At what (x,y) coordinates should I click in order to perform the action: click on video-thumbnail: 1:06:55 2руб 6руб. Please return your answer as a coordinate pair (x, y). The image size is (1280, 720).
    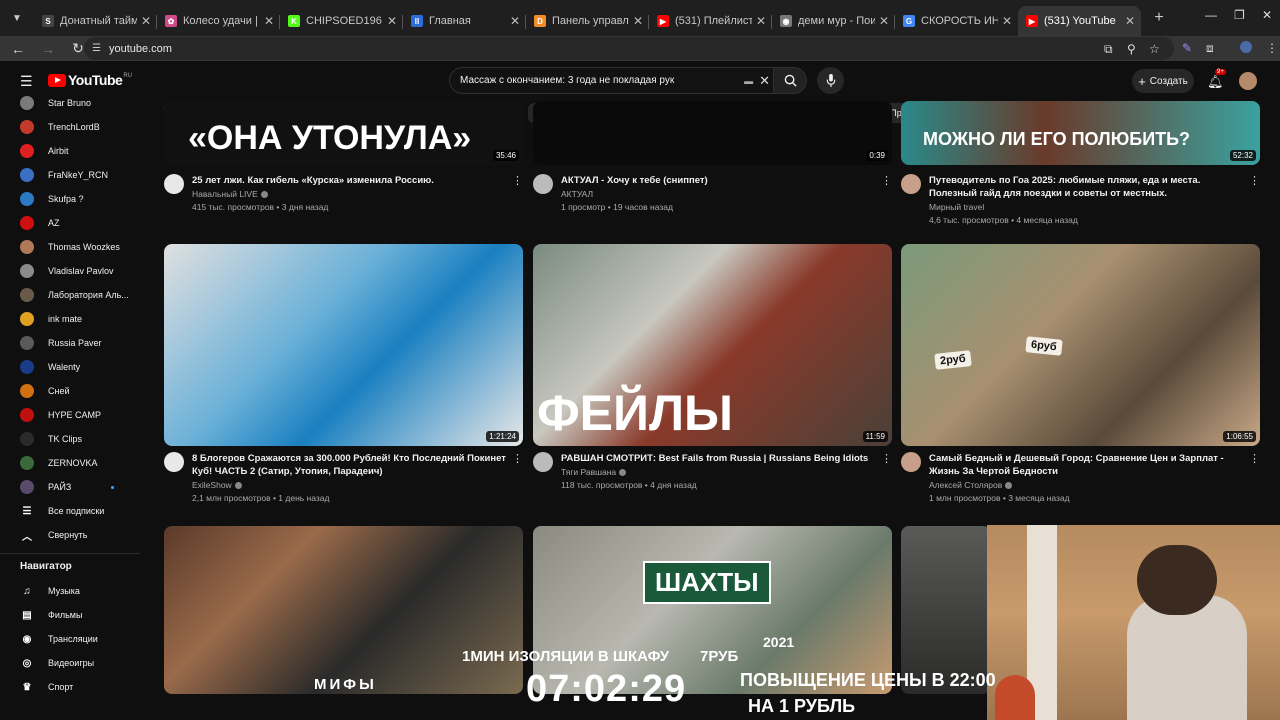
    Looking at the image, I should click on (1080, 345).